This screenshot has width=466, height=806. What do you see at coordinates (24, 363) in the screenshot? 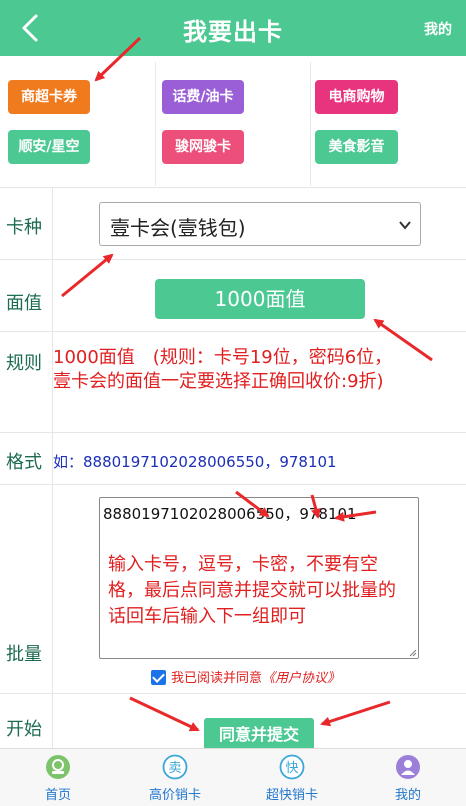
I see `rule-label: 规则` at bounding box center [24, 363].